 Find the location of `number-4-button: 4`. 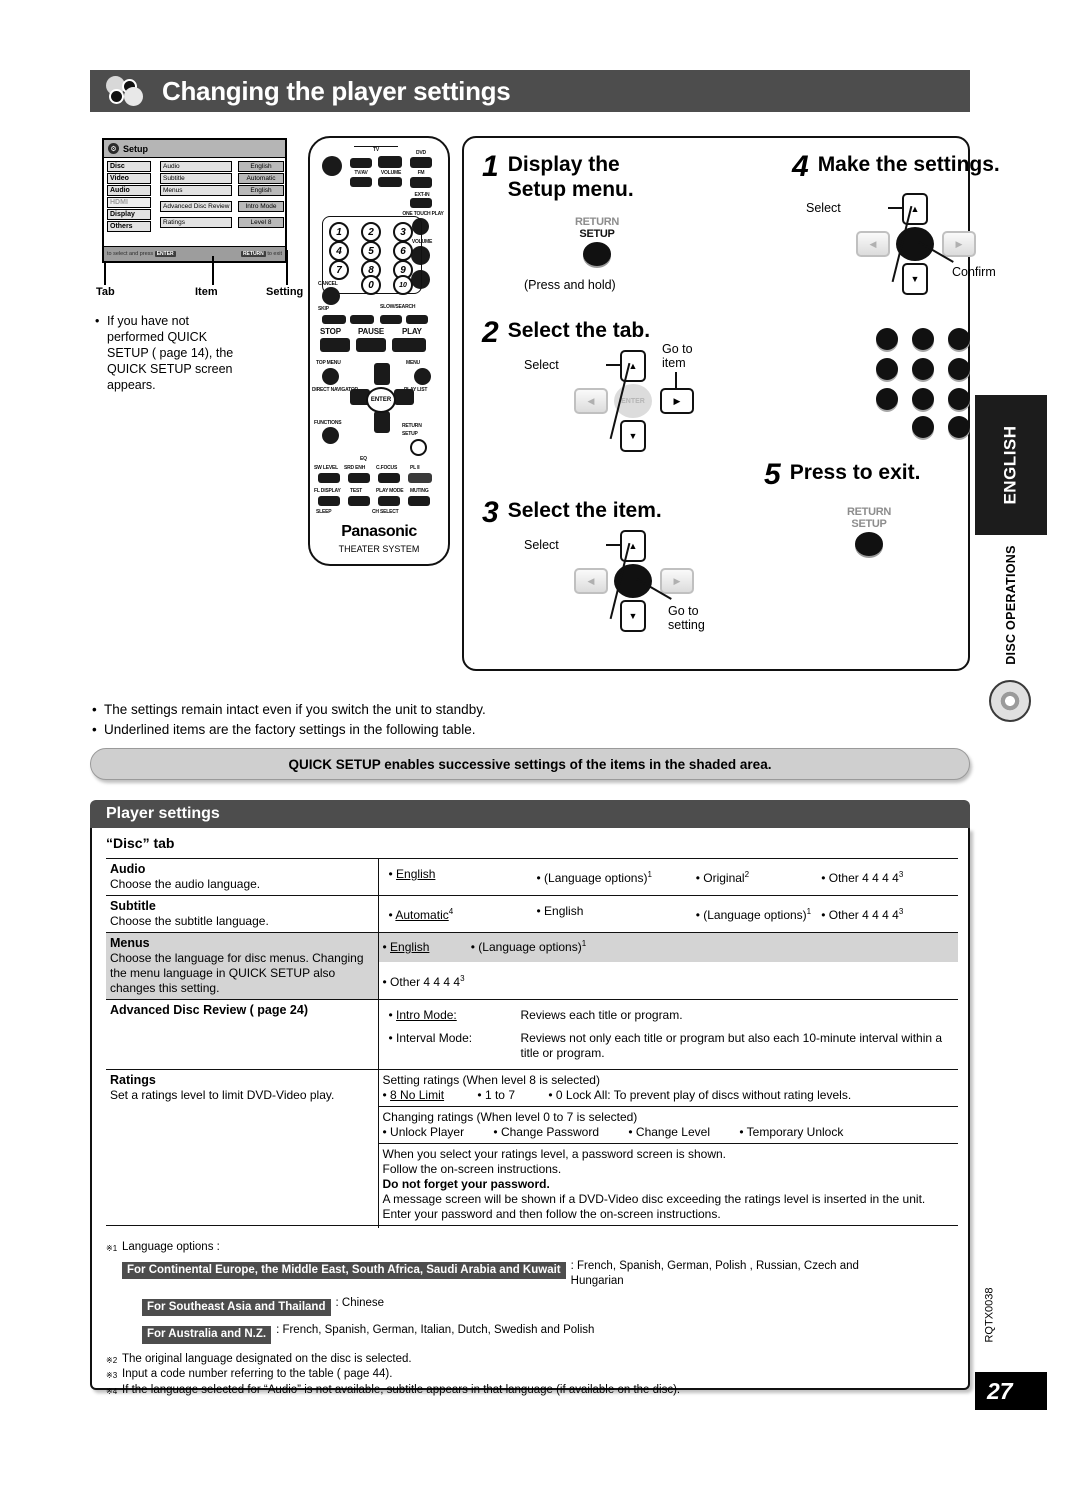

number-4-button: 4 is located at coordinates (339, 251).